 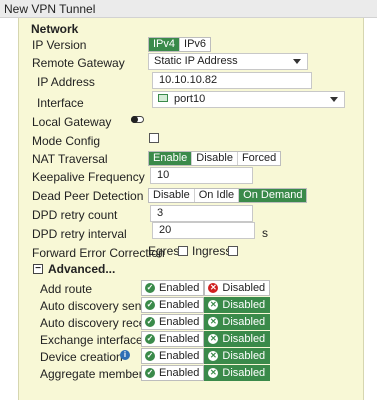 I want to click on ip-version-toggle: IPv4 IPv6, so click(x=180, y=44).